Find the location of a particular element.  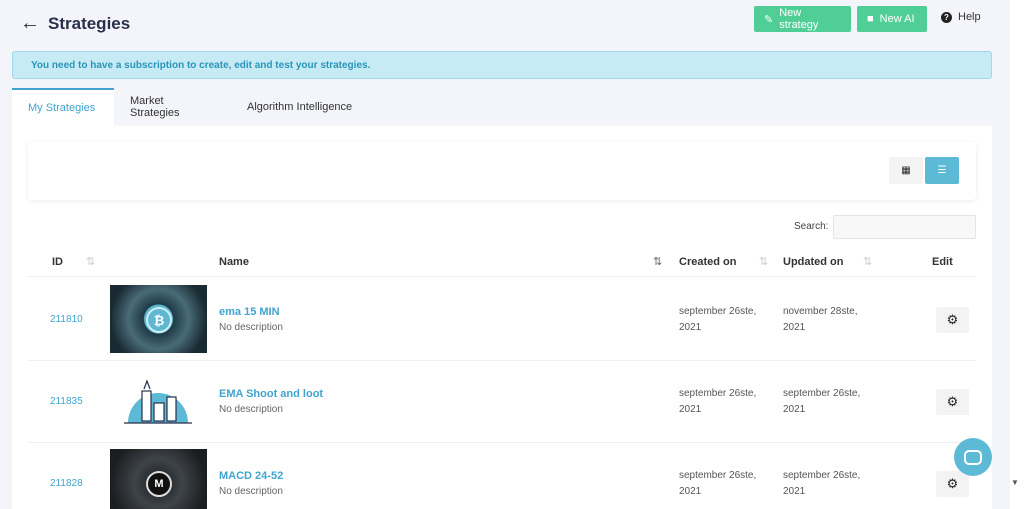

chat-bubble-icon is located at coordinates (973, 457).